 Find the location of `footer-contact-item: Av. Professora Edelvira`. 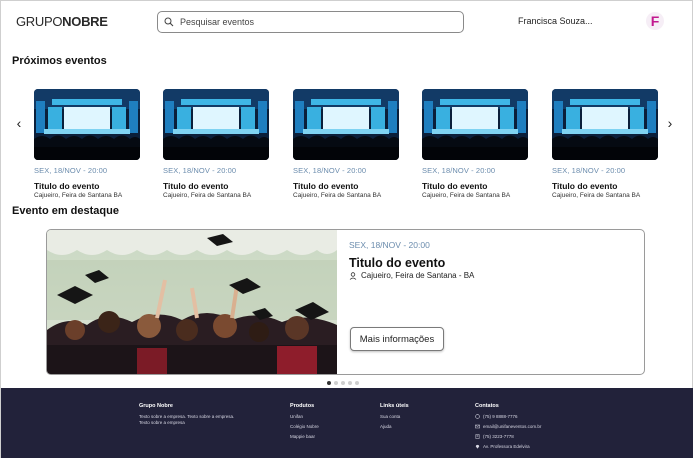

footer-contact-item: Av. Professora Edelvira is located at coordinates (508, 446).